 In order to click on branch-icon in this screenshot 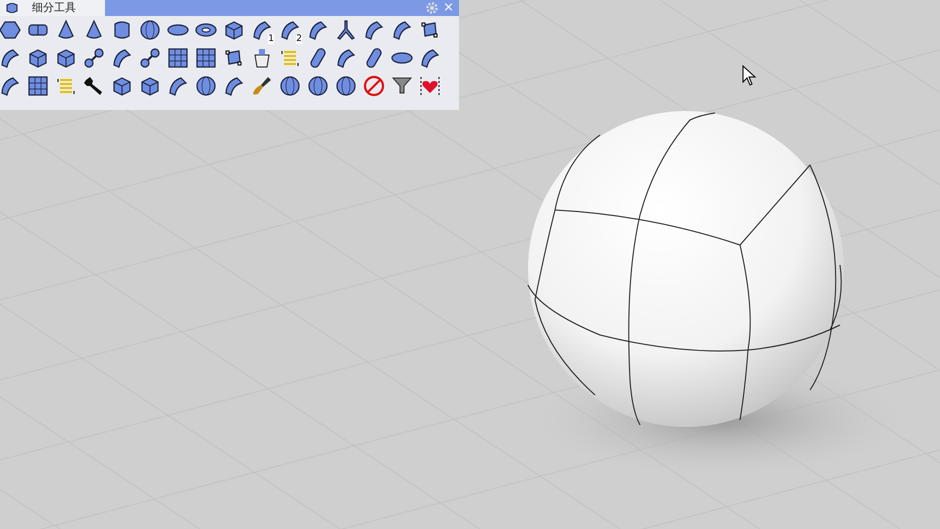, I will do `click(346, 30)`.